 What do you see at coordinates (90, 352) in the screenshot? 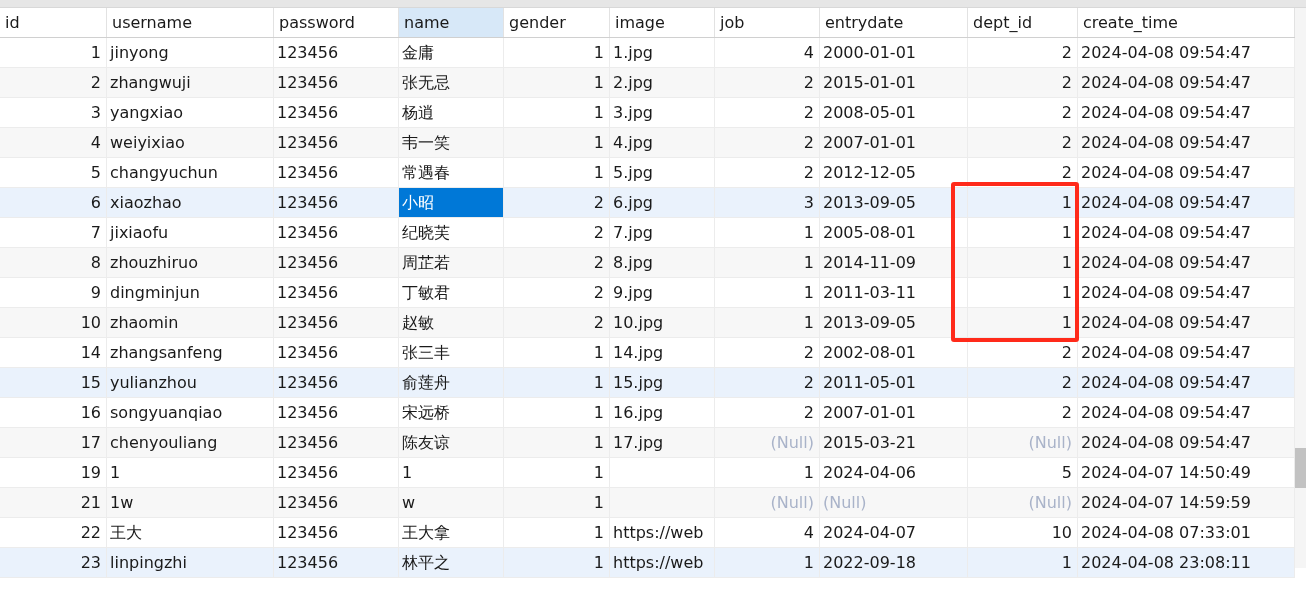
I see `table-cell-text: 14` at bounding box center [90, 352].